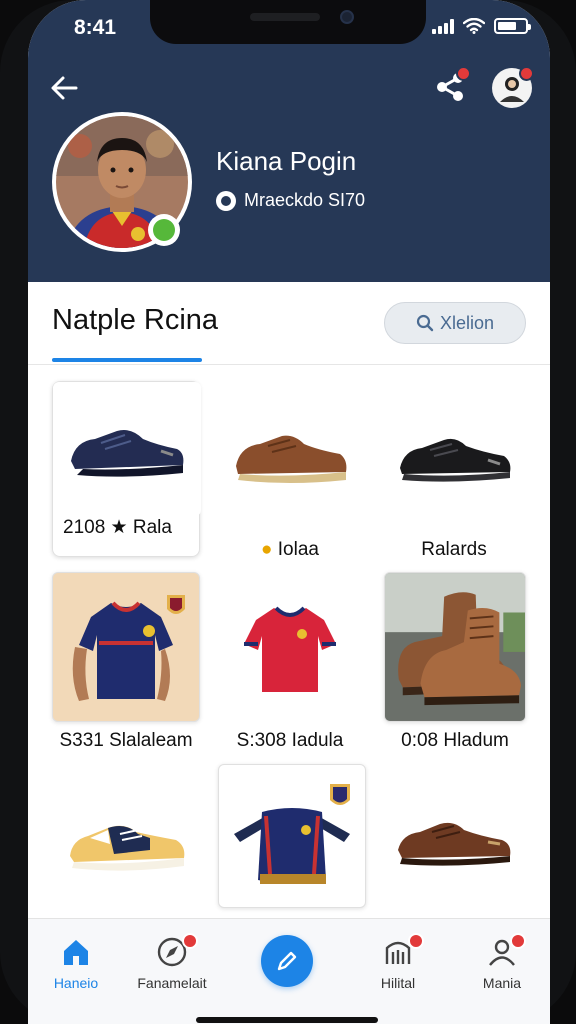  Describe the element at coordinates (127, 360) in the screenshot. I see `active-tab-indicator` at that location.